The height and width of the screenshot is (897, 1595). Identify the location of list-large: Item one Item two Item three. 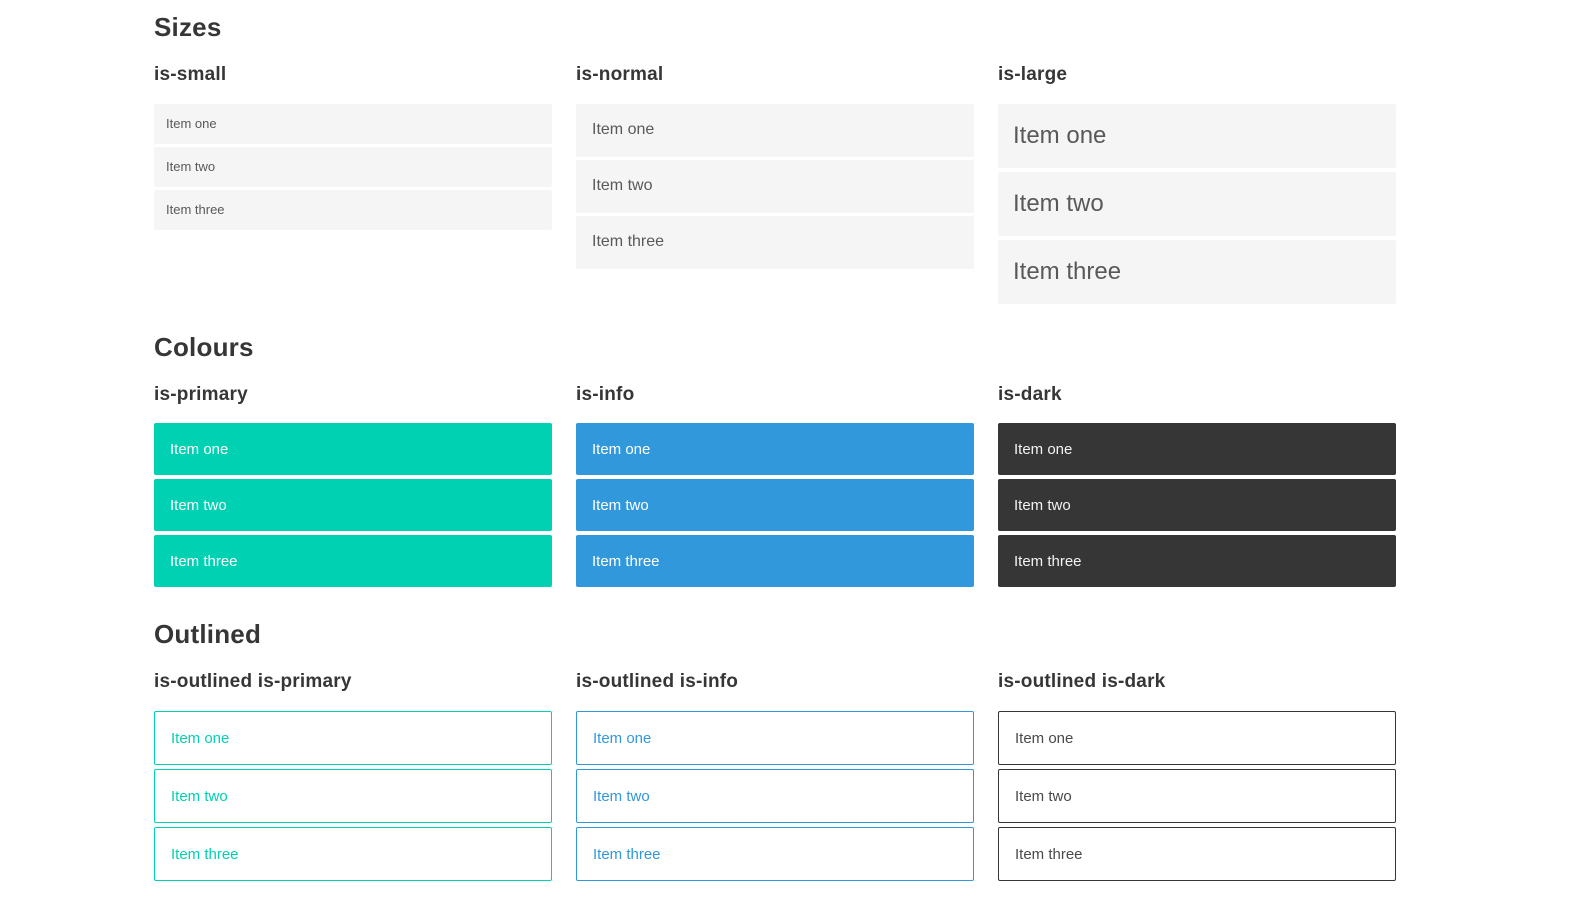
(1197, 203).